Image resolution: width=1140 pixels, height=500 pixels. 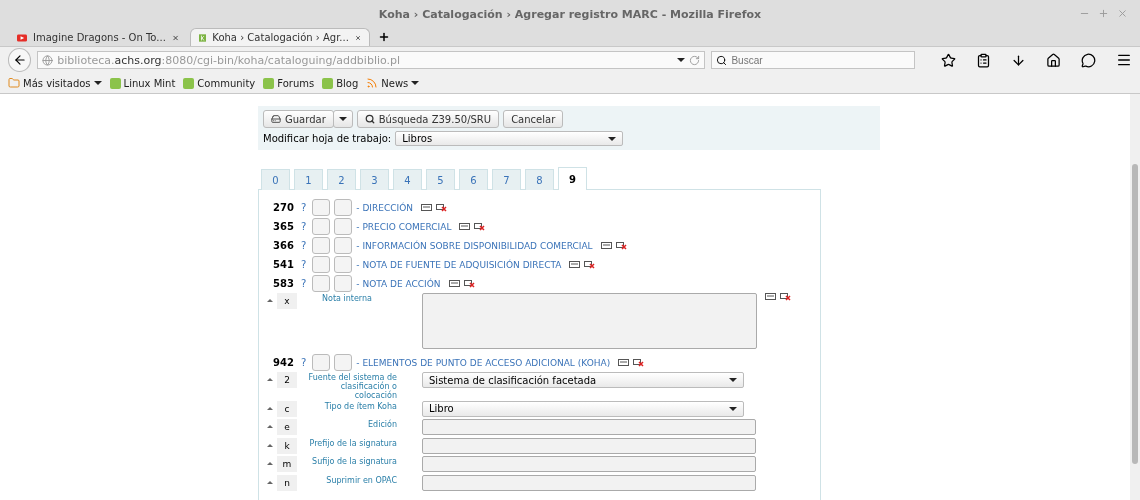 I want to click on search-field: Buscar, so click(x=820, y=60).